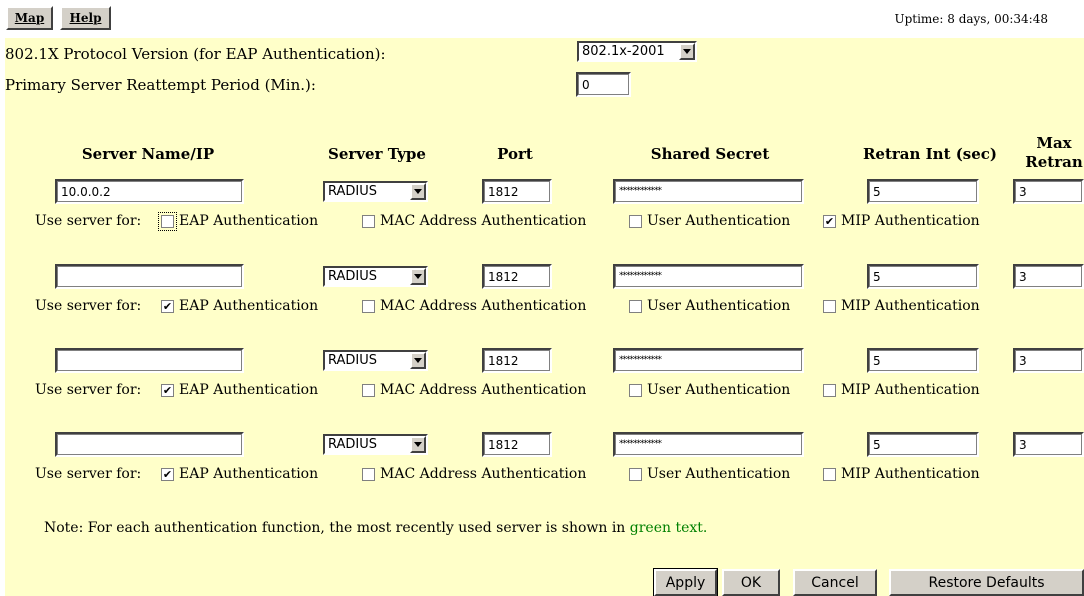  Describe the element at coordinates (603, 84) in the screenshot. I see `reattempt-period-input: 0` at that location.